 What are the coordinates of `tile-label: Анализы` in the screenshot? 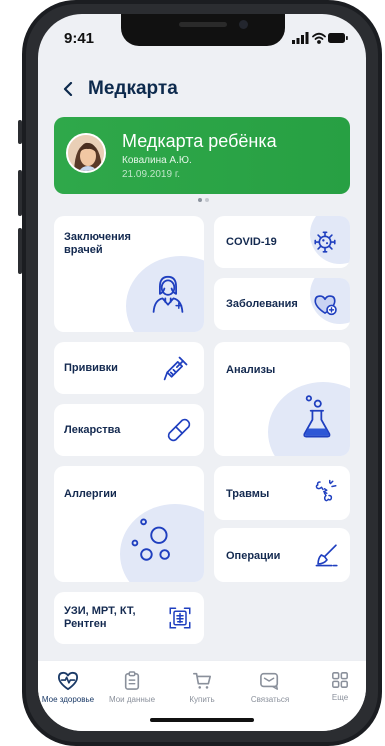 It's located at (251, 370).